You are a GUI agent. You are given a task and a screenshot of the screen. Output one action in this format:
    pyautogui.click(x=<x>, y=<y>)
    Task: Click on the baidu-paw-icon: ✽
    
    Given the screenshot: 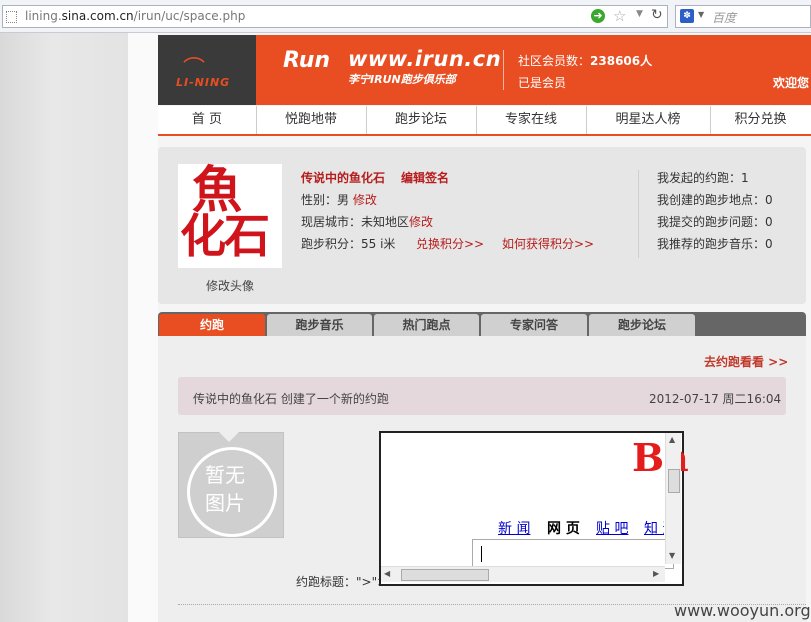 What is the action you would take?
    pyautogui.click(x=687, y=16)
    